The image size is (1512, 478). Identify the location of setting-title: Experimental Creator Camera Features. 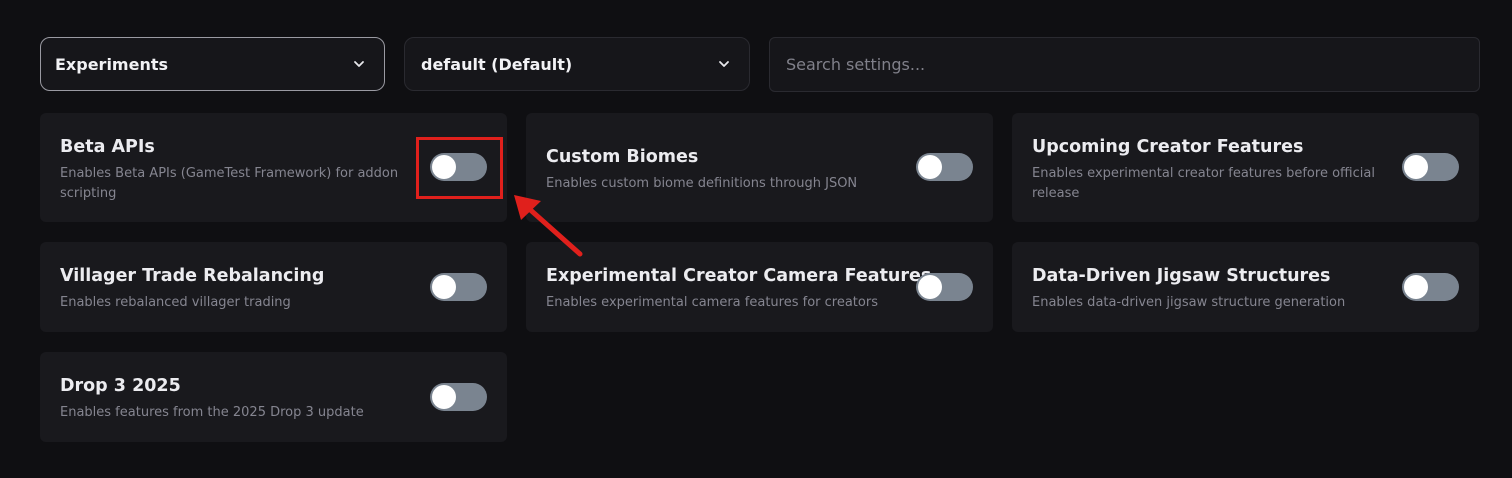
(739, 276).